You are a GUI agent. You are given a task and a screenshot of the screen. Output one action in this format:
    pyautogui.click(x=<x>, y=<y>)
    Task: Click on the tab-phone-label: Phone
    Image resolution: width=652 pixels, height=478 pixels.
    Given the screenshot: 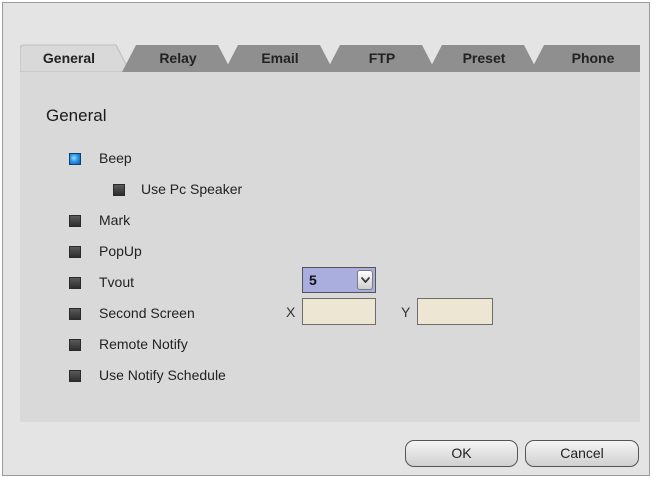 What is the action you would take?
    pyautogui.click(x=593, y=58)
    